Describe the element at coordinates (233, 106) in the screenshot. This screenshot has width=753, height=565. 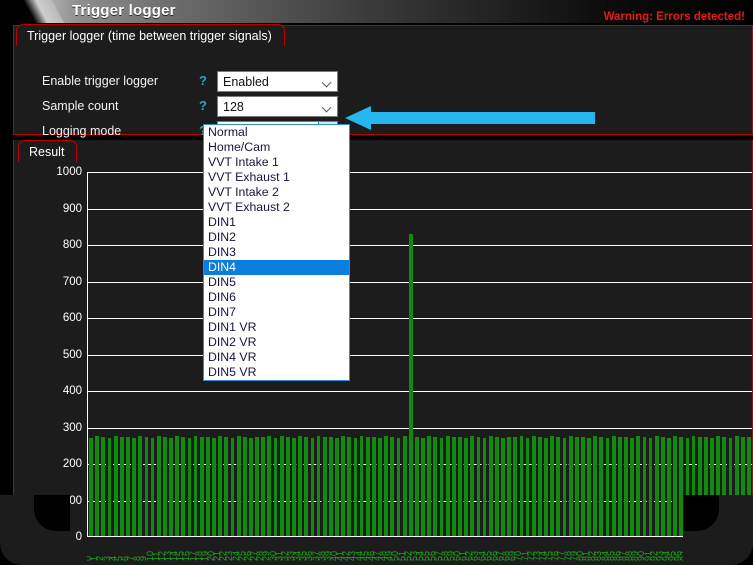
I see `sample-count-value: 128` at that location.